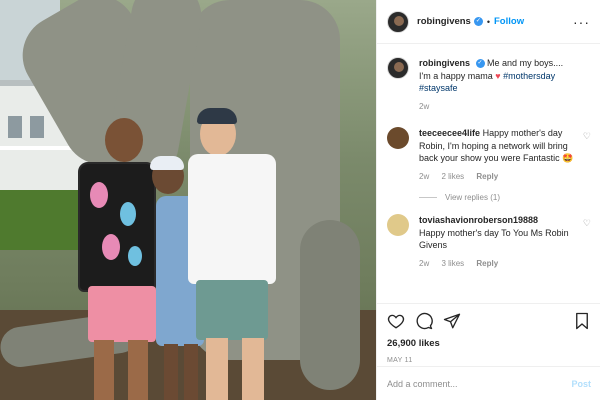 This screenshot has height=400, width=600. Describe the element at coordinates (330, 305) in the screenshot. I see `tree-root` at that location.